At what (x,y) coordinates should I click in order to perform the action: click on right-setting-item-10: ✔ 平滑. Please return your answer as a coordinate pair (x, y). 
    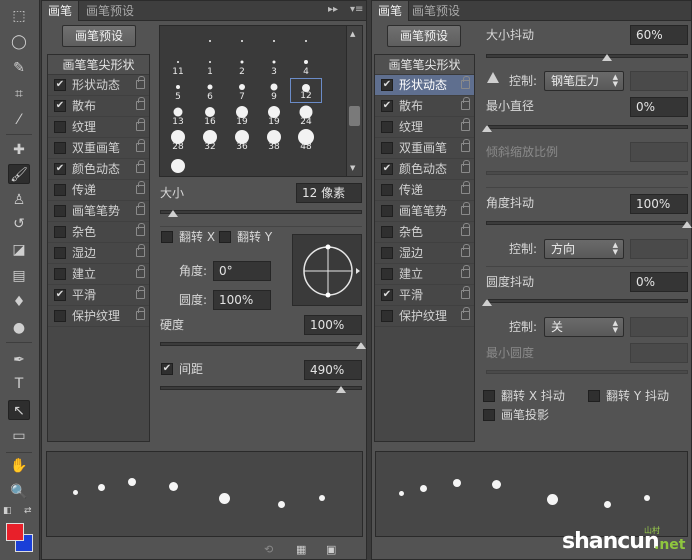
    Looking at the image, I should click on (424, 295).